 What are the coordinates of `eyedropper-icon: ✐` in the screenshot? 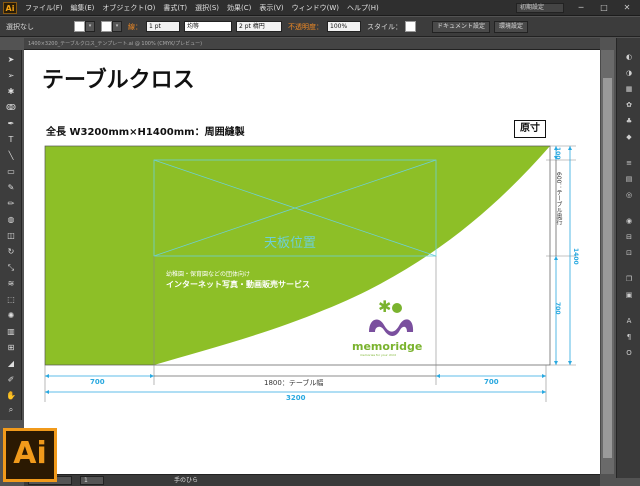 It's located at (11, 380).